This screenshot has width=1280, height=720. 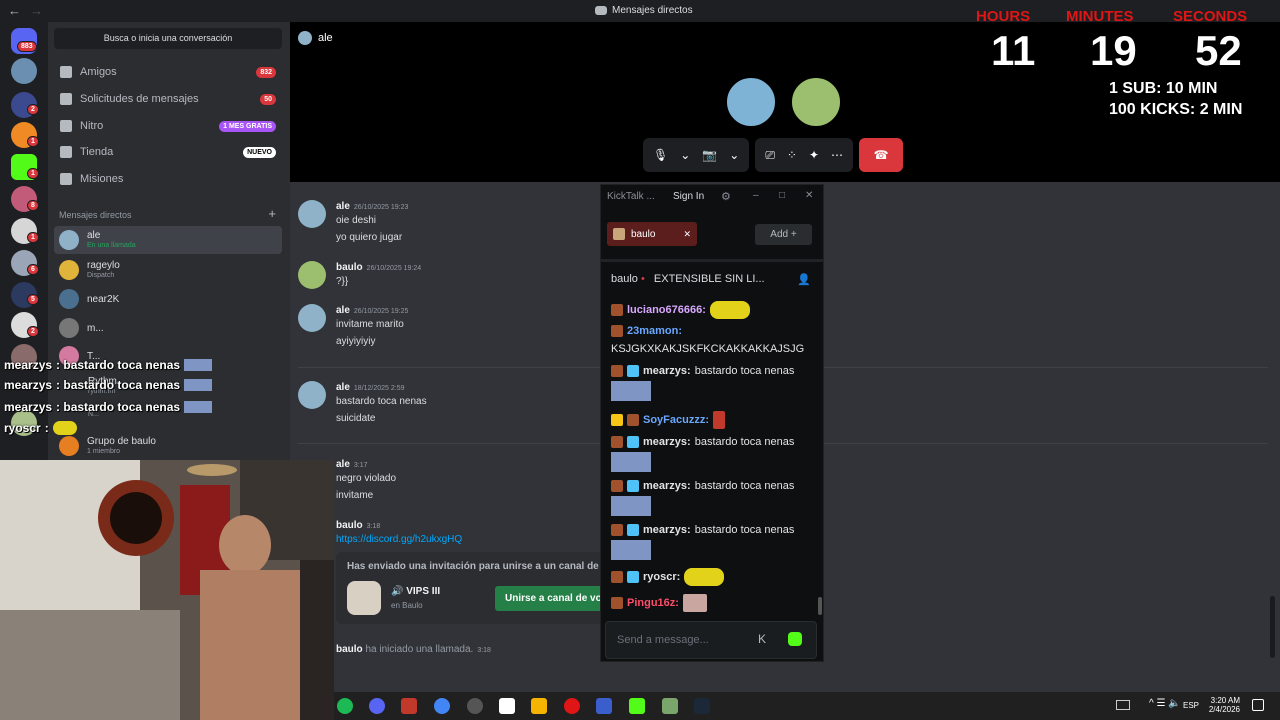 What do you see at coordinates (475, 706) in the screenshot?
I see `obs-icon` at bounding box center [475, 706].